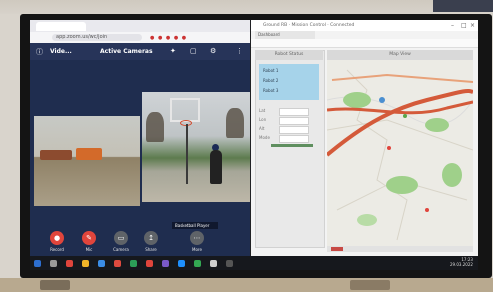  What do you see at coordinates (400, 55) in the screenshot?
I see `map-title: Map View` at bounding box center [400, 55].